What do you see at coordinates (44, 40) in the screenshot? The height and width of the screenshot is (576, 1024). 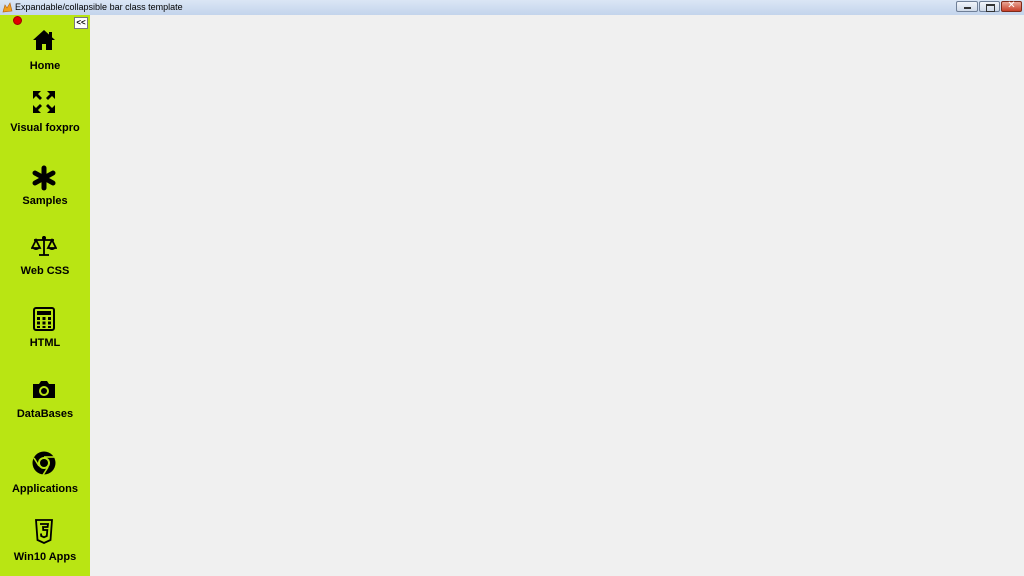 I see `home-icon` at bounding box center [44, 40].